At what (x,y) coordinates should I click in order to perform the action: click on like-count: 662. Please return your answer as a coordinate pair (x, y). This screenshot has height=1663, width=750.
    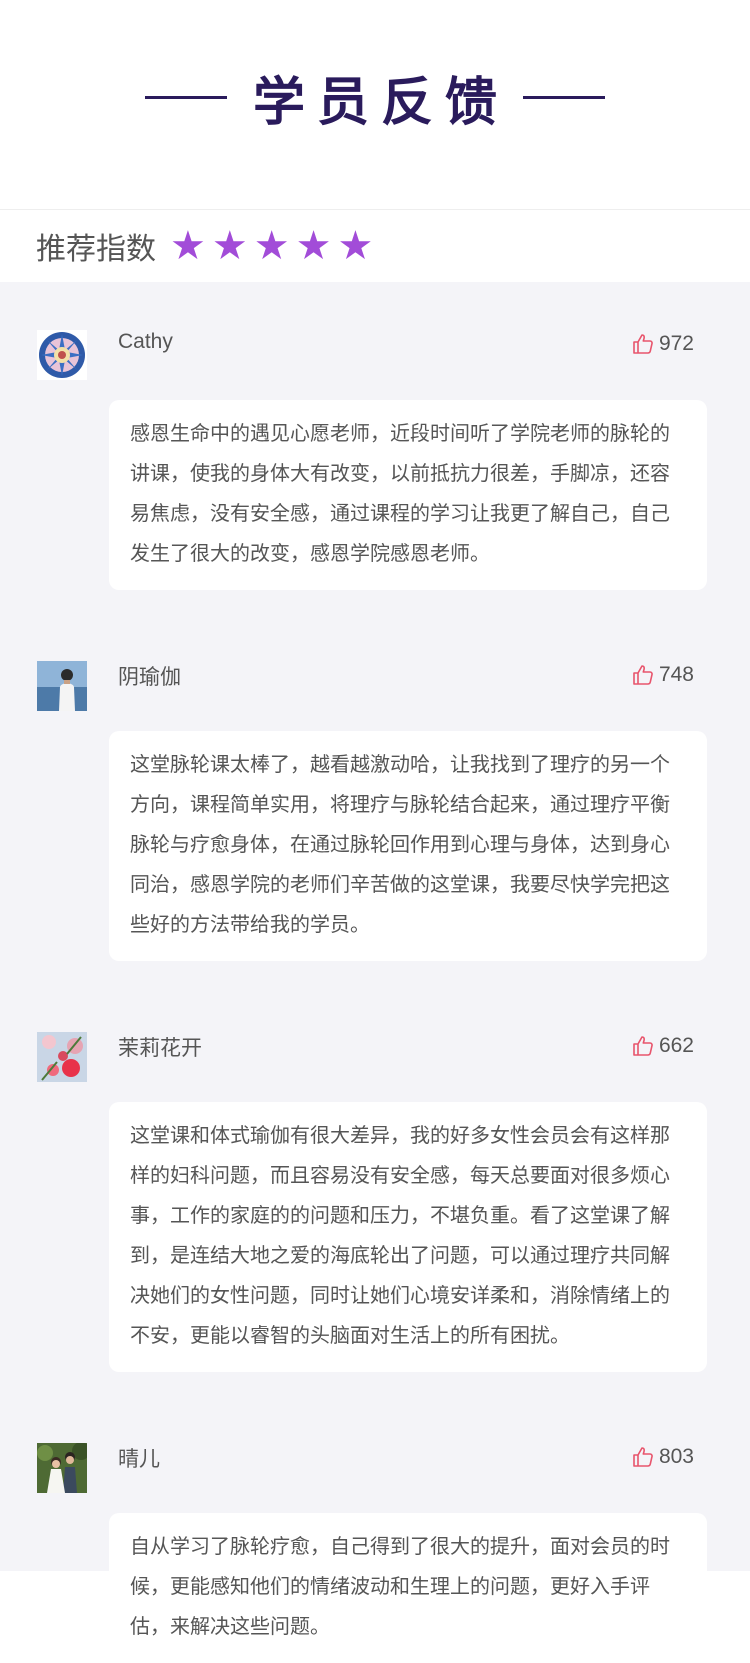
    Looking at the image, I should click on (676, 1045).